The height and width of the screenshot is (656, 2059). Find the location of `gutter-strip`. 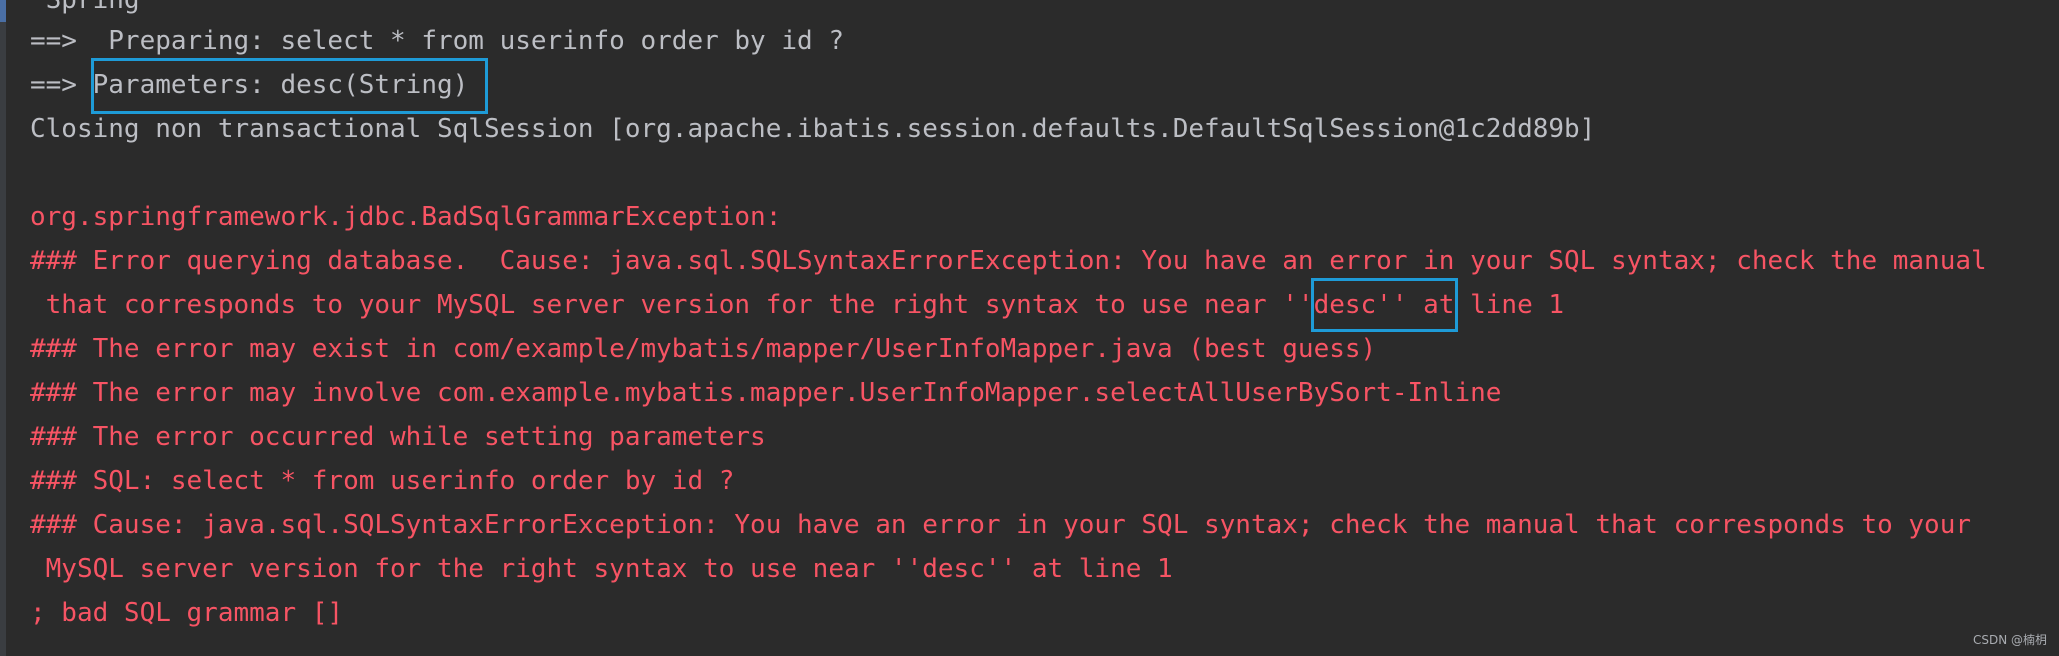

gutter-strip is located at coordinates (3, 328).